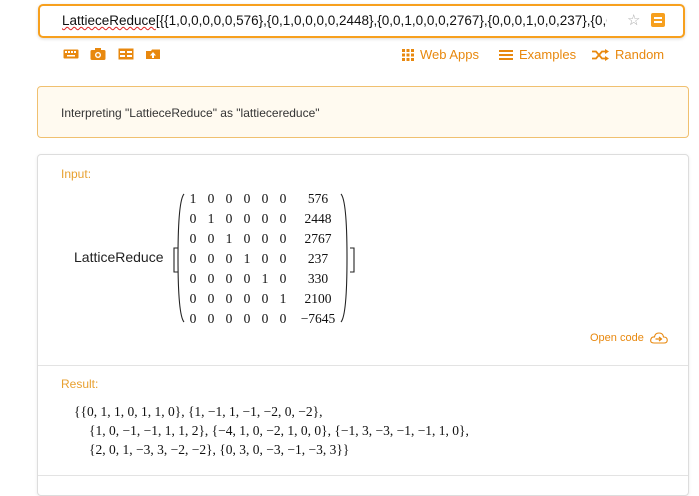  Describe the element at coordinates (318, 218) in the screenshot. I see `matrix-cell: 2448` at that location.